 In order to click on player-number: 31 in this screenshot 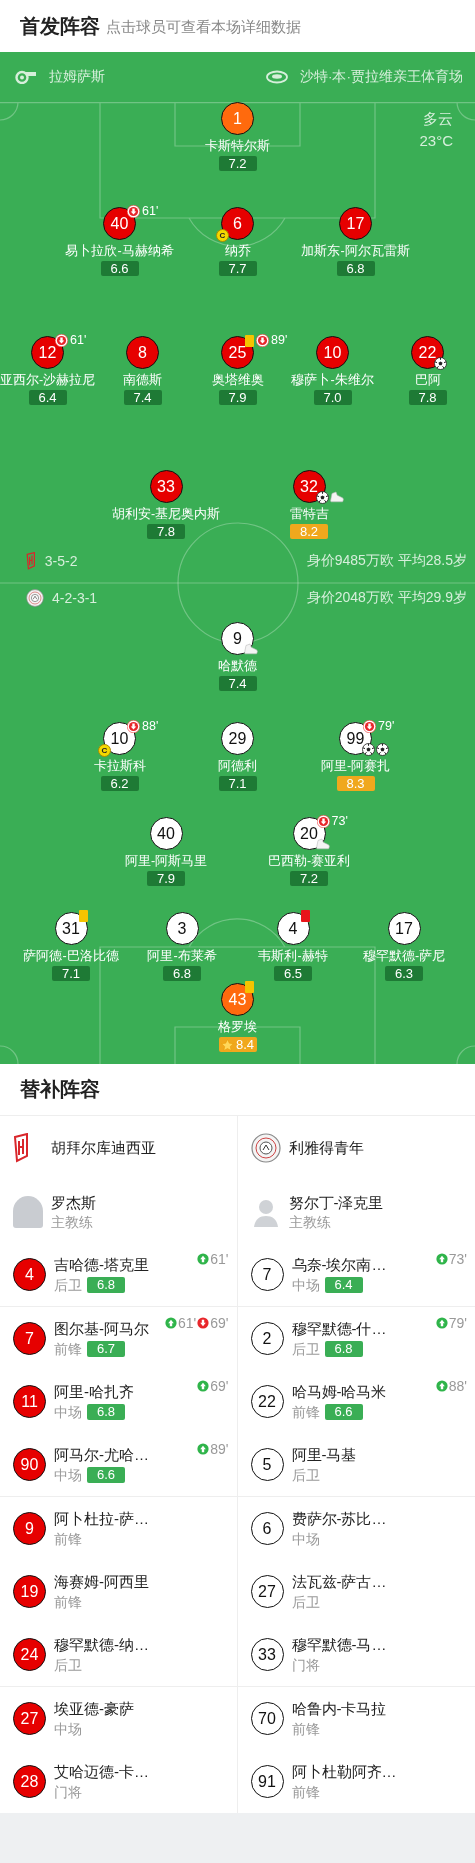, I will do `click(71, 928)`.